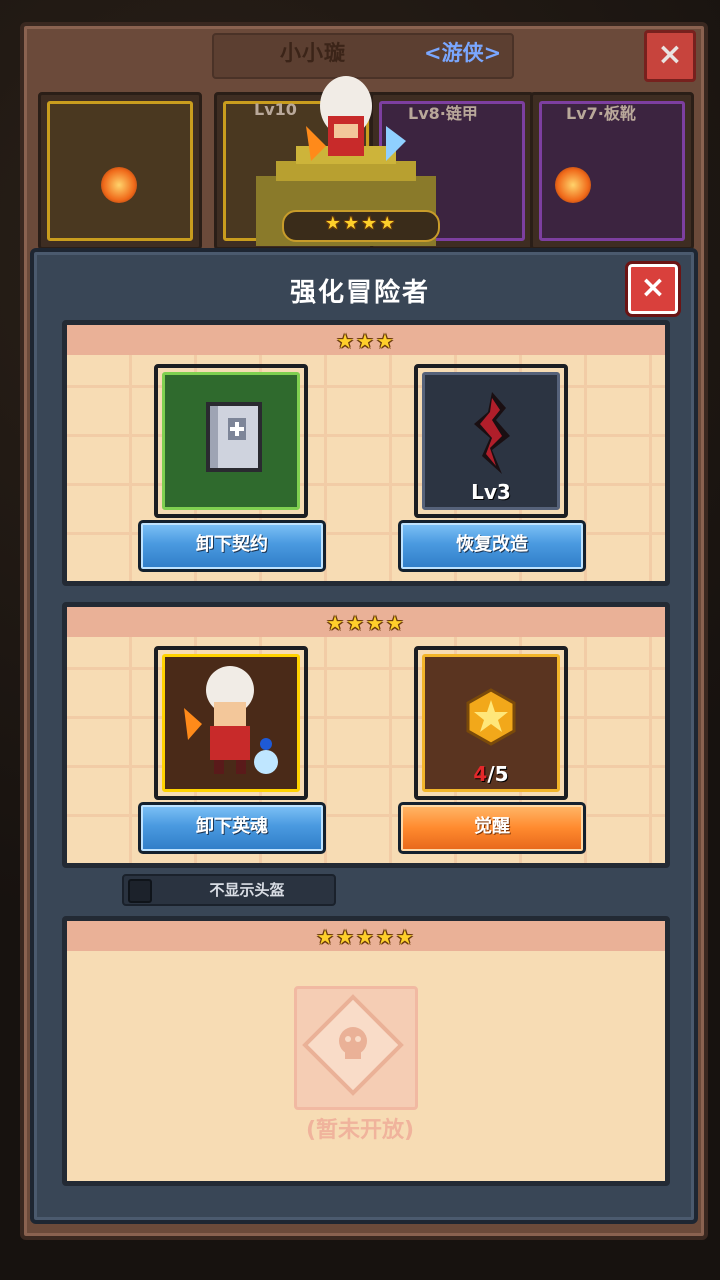 This screenshot has height=1280, width=720. I want to click on dark-whip-icon, so click(492, 433).